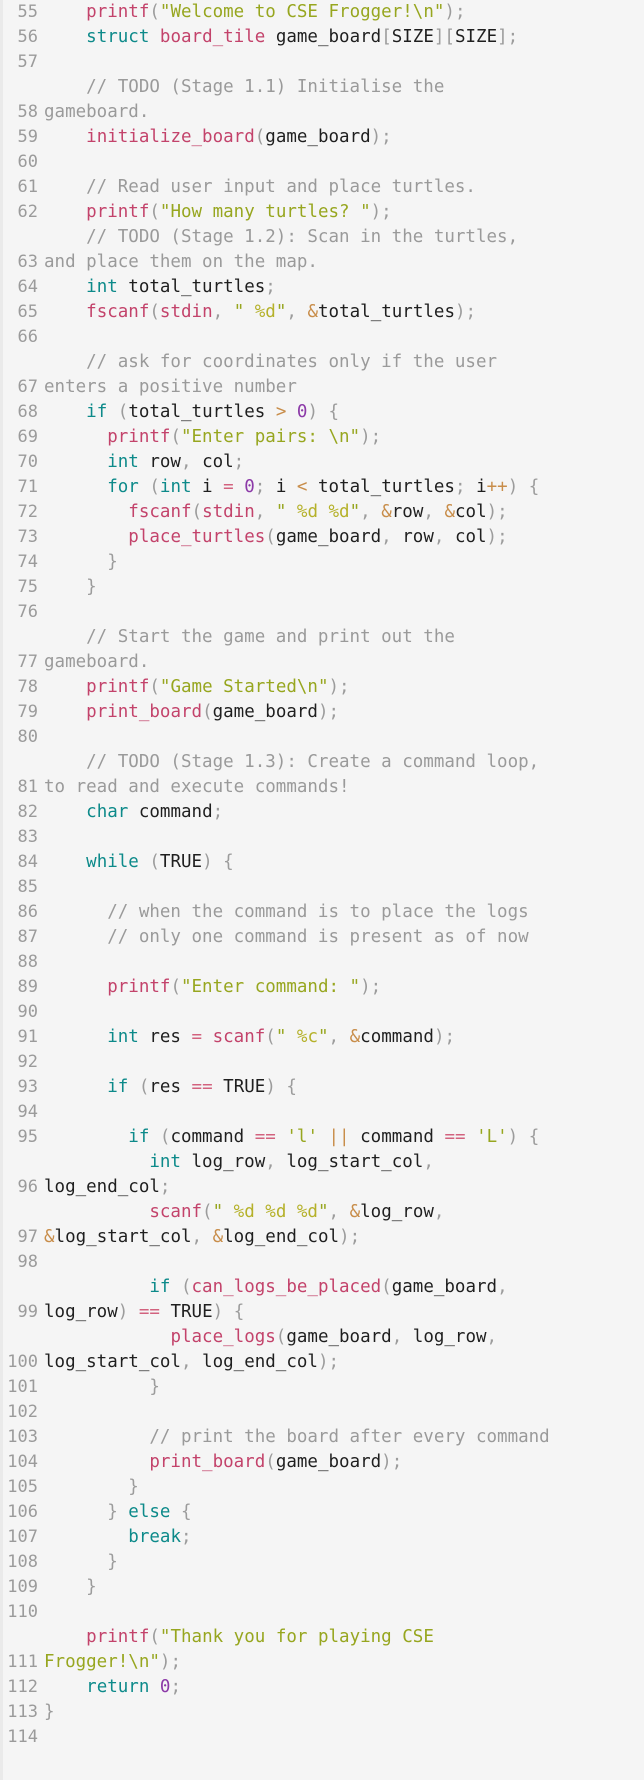 The image size is (644, 1780). I want to click on code-line: 85, so click(322, 887).